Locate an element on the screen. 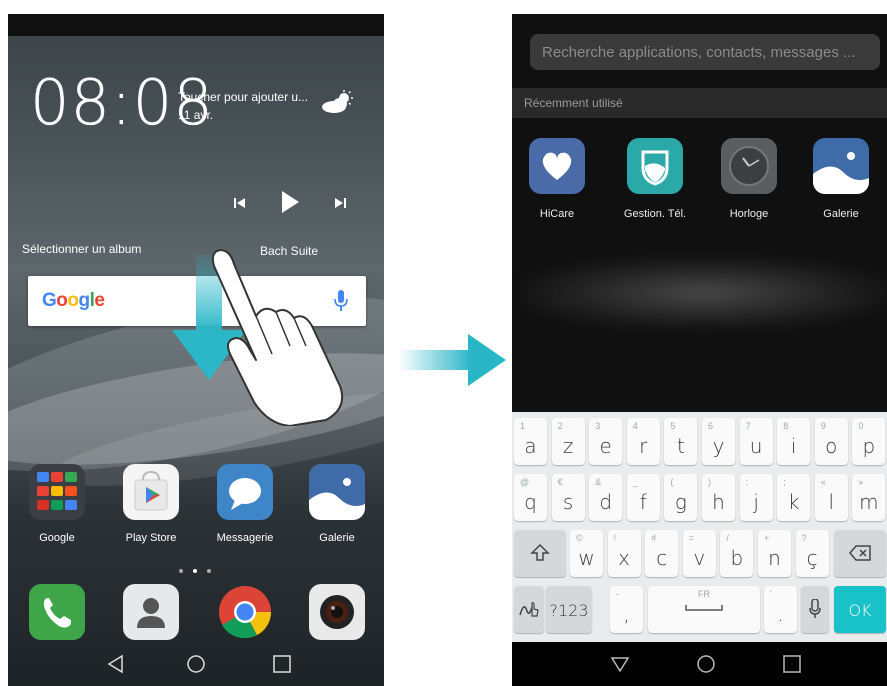  key-hint: 0 is located at coordinates (861, 426).